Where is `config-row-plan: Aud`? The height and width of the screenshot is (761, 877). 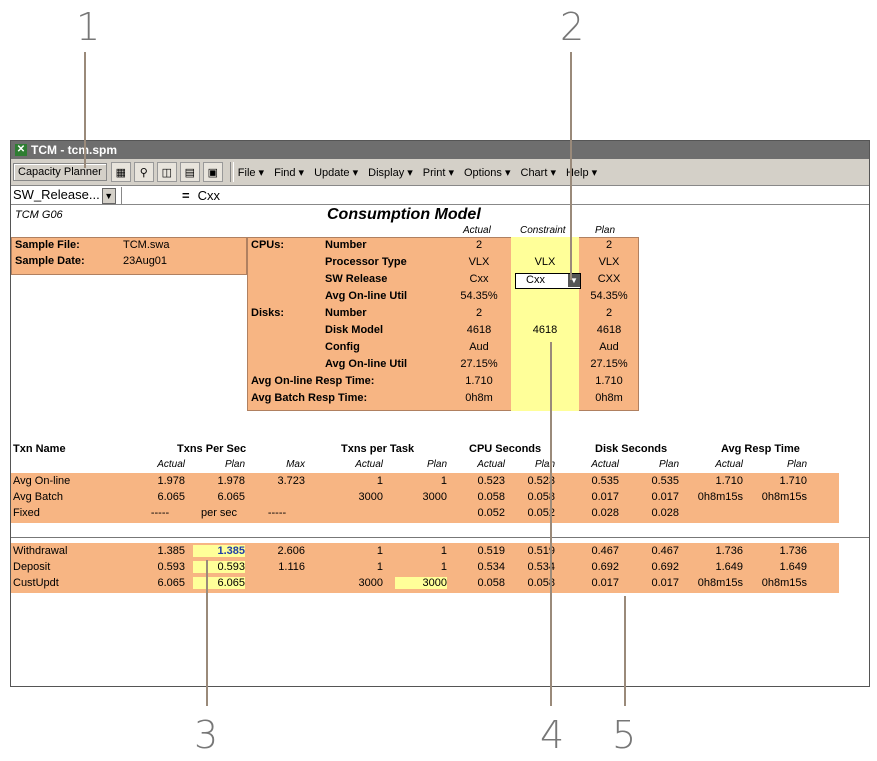 config-row-plan: Aud is located at coordinates (609, 347).